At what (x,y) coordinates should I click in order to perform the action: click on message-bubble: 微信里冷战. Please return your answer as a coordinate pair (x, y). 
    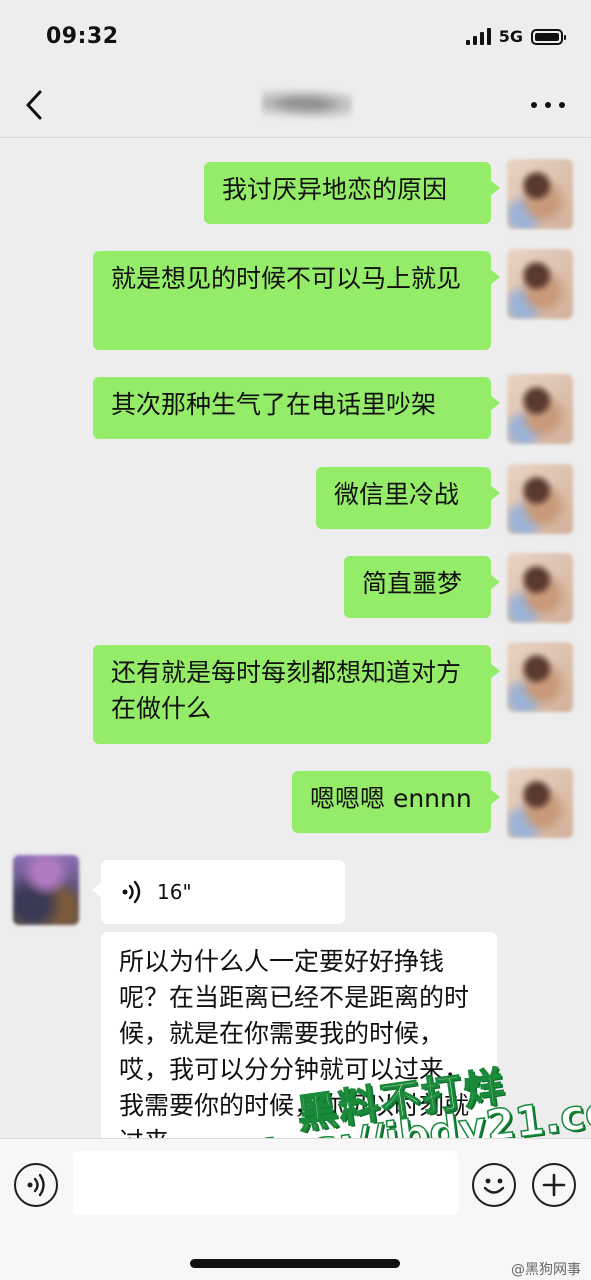
    Looking at the image, I should click on (408, 498).